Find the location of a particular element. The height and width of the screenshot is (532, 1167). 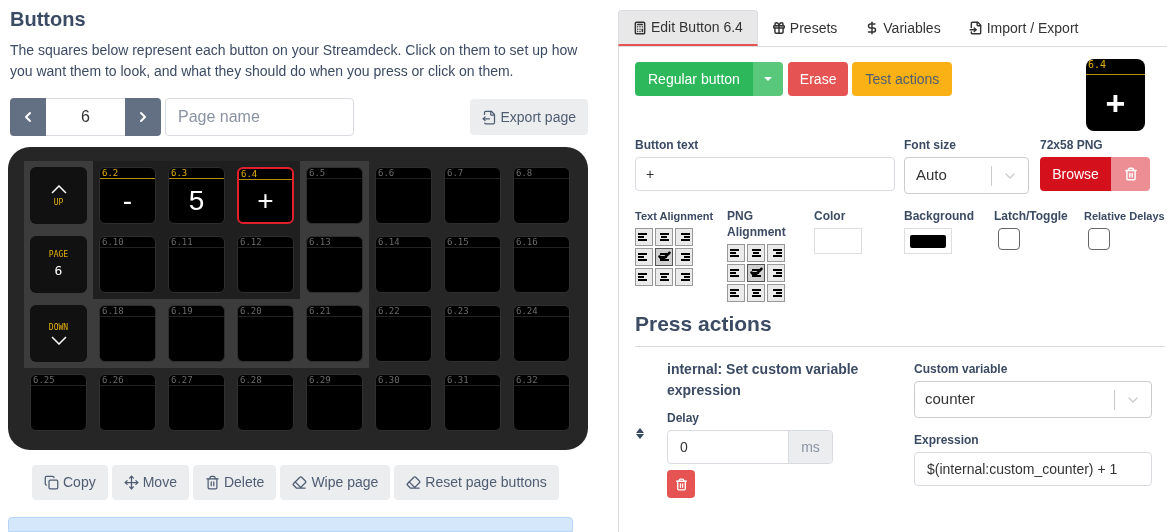

page-action-button: Copy is located at coordinates (70, 482).